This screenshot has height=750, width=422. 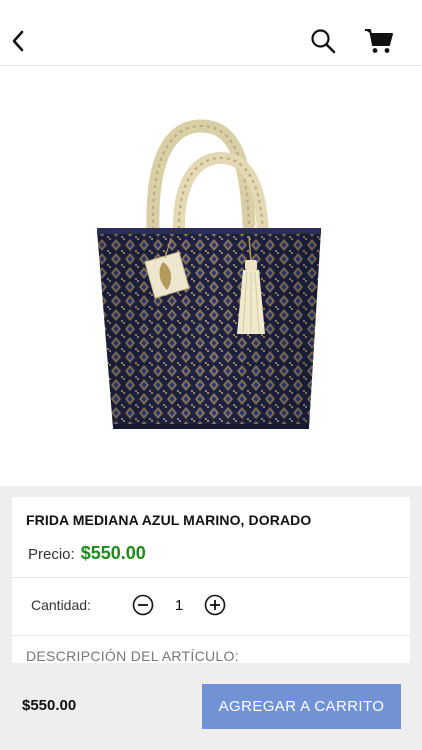 What do you see at coordinates (49, 705) in the screenshot?
I see `total-price: $550.00` at bounding box center [49, 705].